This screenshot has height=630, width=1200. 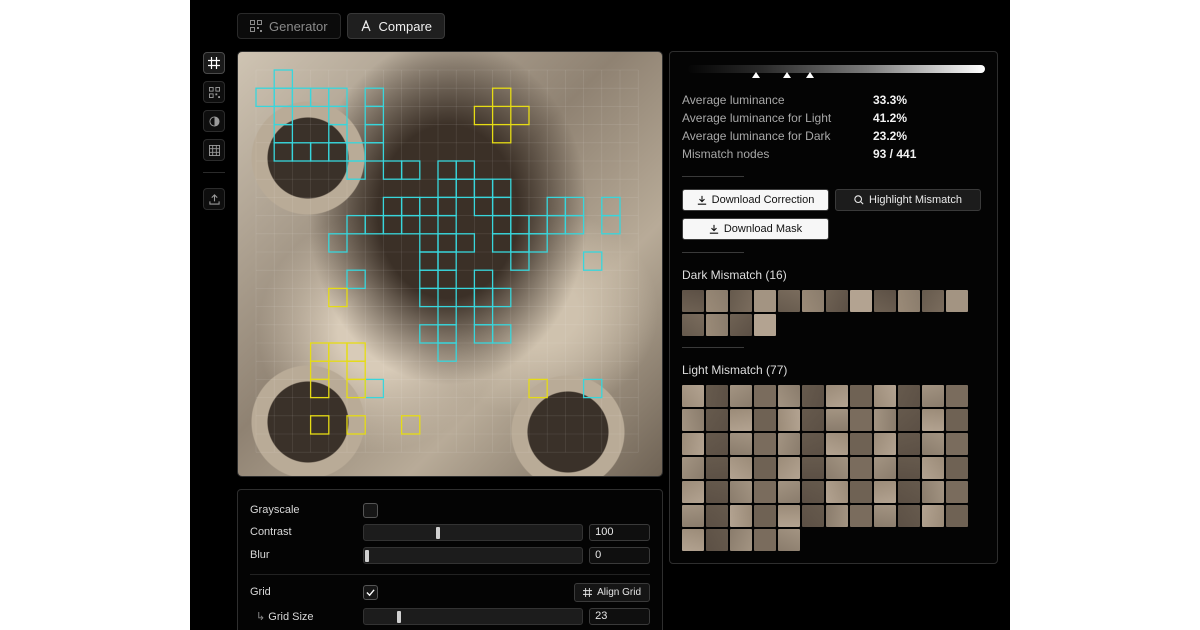 I want to click on grid-checkbox, so click(x=370, y=592).